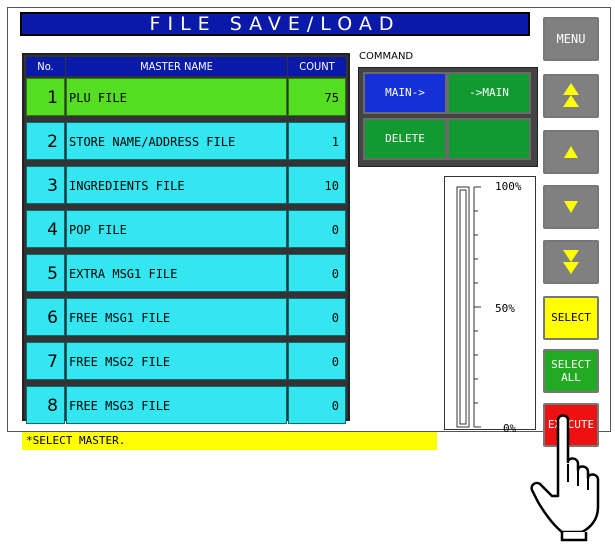 This screenshot has width=615, height=544. Describe the element at coordinates (489, 93) in the screenshot. I see `to-main-button: ->MAIN` at that location.